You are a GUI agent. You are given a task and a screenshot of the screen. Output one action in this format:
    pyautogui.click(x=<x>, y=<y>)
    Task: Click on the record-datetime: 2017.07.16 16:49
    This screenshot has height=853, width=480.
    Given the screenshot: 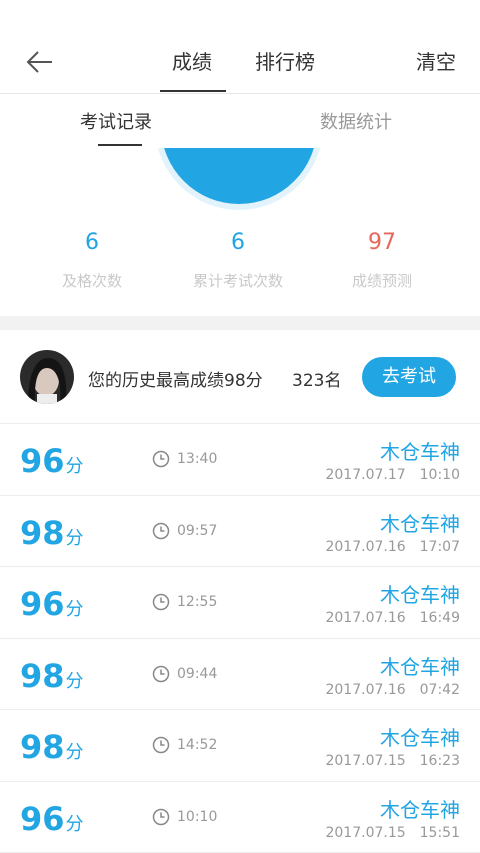 What is the action you would take?
    pyautogui.click(x=392, y=618)
    